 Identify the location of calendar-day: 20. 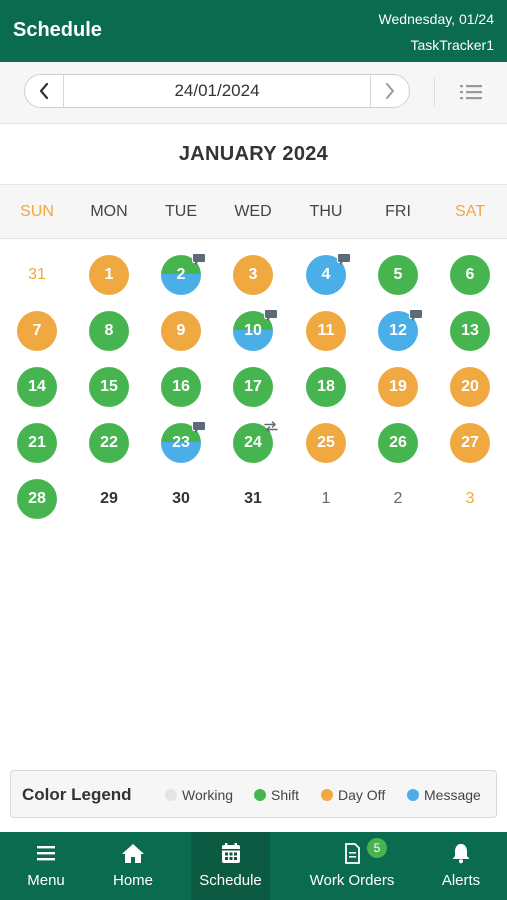
(470, 387).